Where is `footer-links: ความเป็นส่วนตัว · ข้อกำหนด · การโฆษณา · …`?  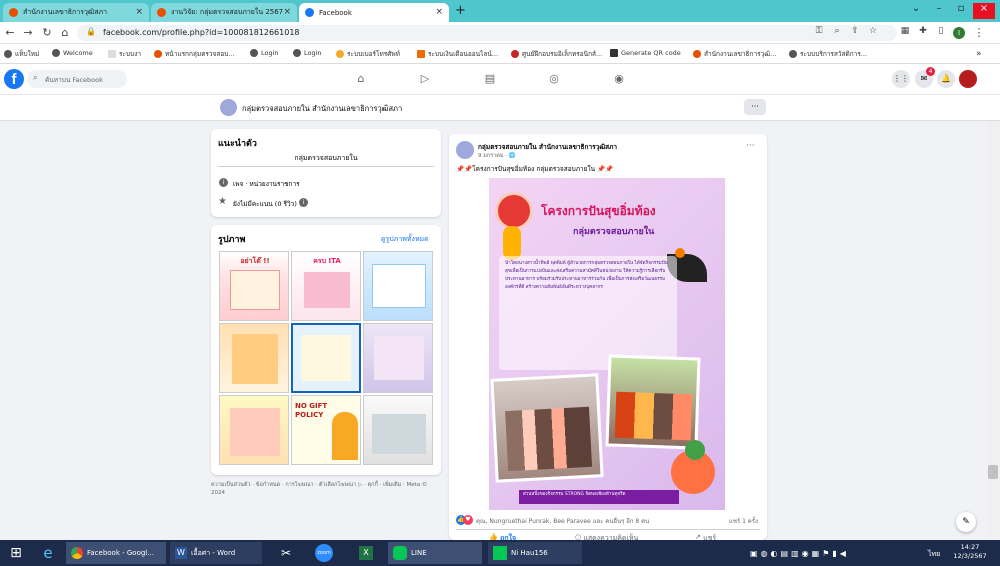
footer-links: ความเป็นส่วนตัว · ข้อกำหนด · การโฆษณา · … is located at coordinates (326, 489).